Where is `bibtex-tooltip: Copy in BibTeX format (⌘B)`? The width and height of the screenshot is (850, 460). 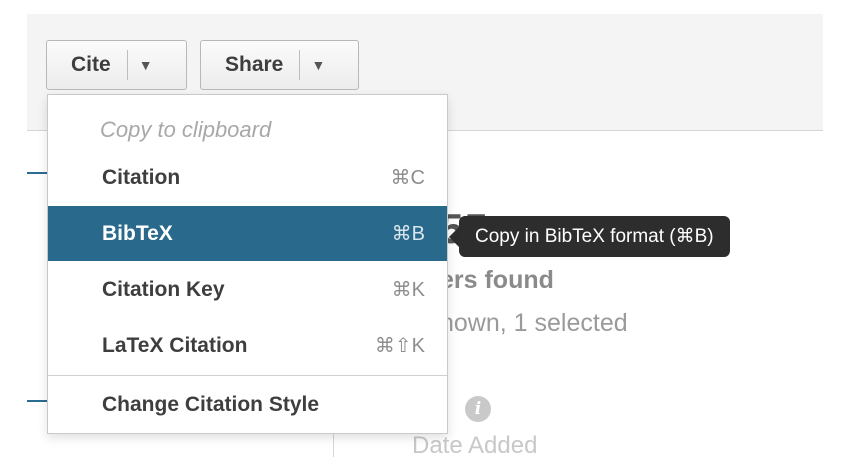
bibtex-tooltip: Copy in BibTeX format (⌘B) is located at coordinates (589, 236).